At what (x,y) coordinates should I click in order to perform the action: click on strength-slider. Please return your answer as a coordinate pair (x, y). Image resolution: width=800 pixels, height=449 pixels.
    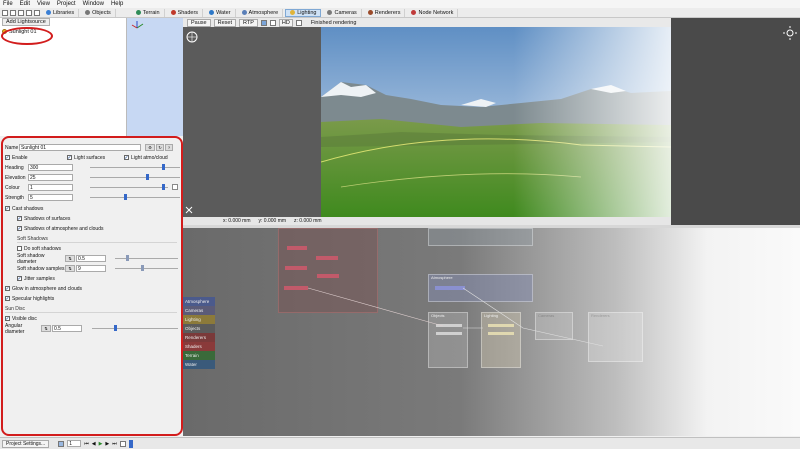
    Looking at the image, I should click on (135, 197).